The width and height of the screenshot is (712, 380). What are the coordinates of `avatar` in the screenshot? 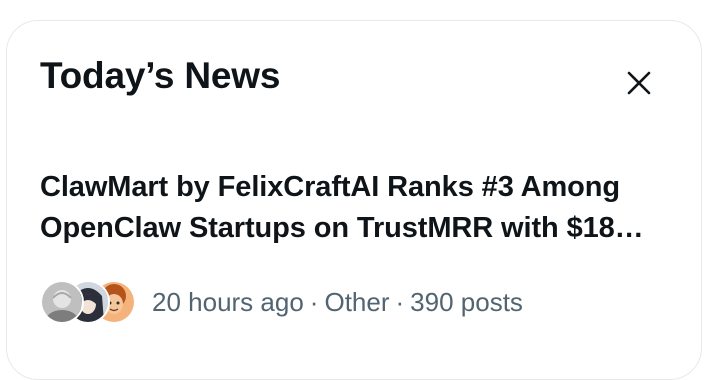 It's located at (62, 302).